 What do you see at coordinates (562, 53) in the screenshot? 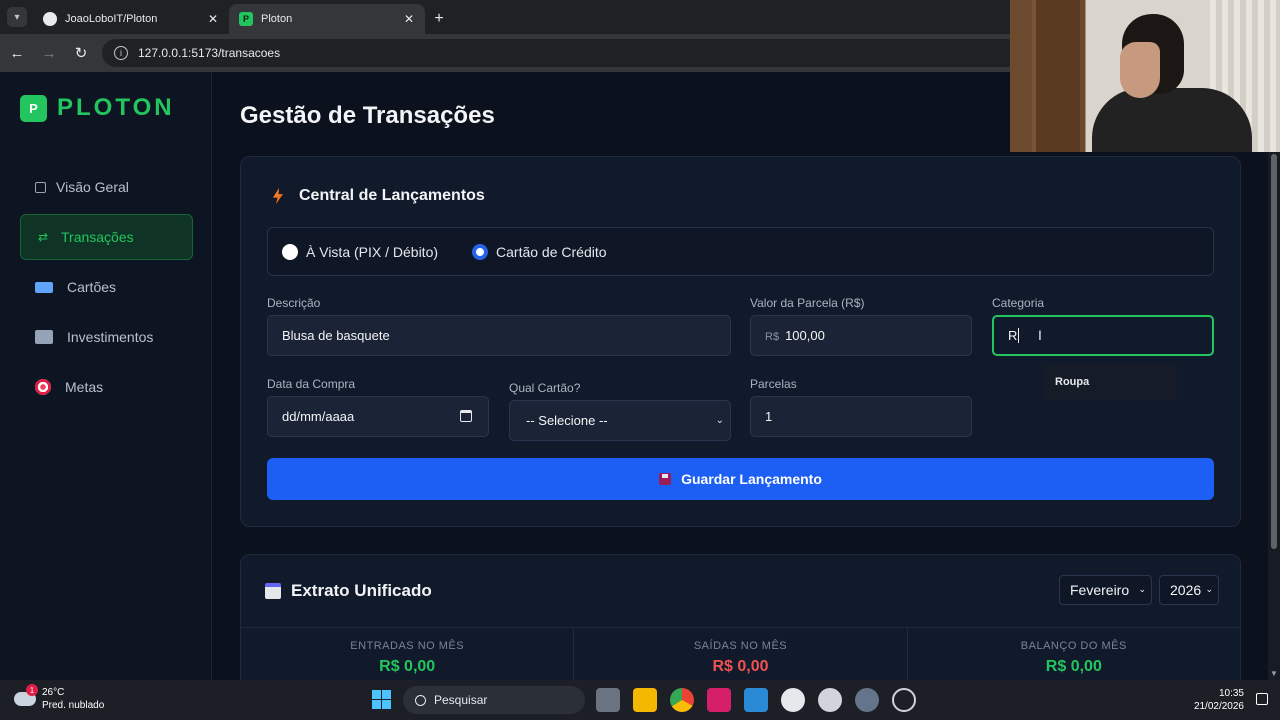
I see `address-bar: i 127.0.0.1:5173/transacoes` at bounding box center [562, 53].